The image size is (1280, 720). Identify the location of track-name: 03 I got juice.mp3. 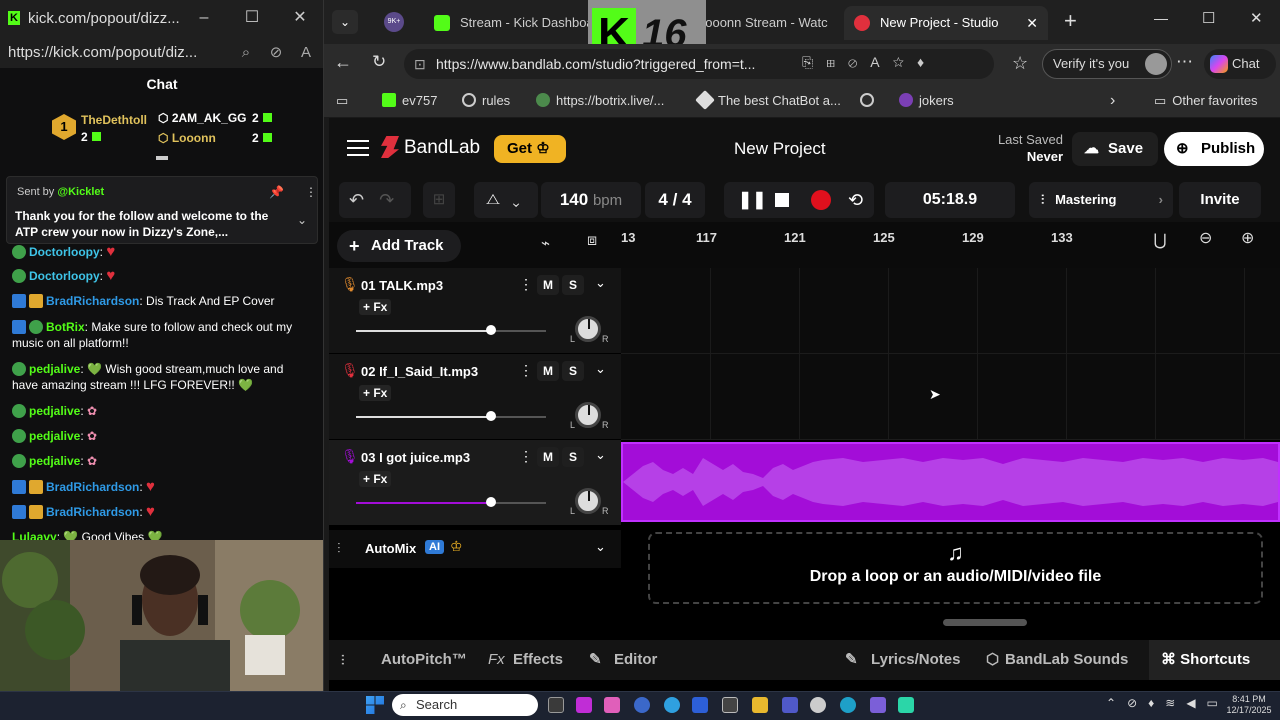
(415, 457).